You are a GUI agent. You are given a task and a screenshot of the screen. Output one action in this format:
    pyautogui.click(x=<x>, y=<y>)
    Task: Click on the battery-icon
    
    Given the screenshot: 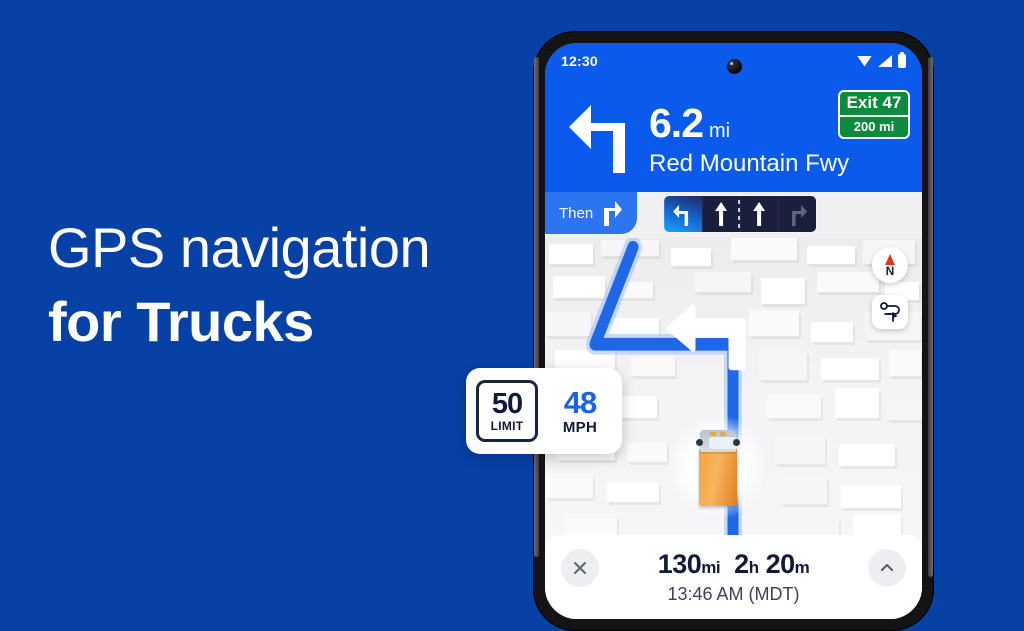 What is the action you would take?
    pyautogui.click(x=902, y=60)
    